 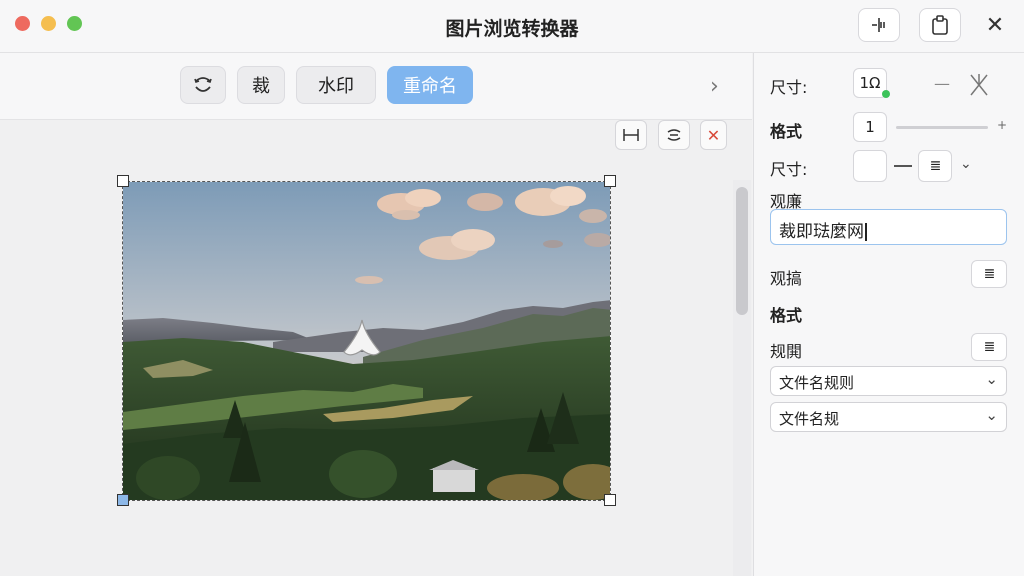 What do you see at coordinates (123, 500) in the screenshot?
I see `crop-handle-bottom-left` at bounding box center [123, 500].